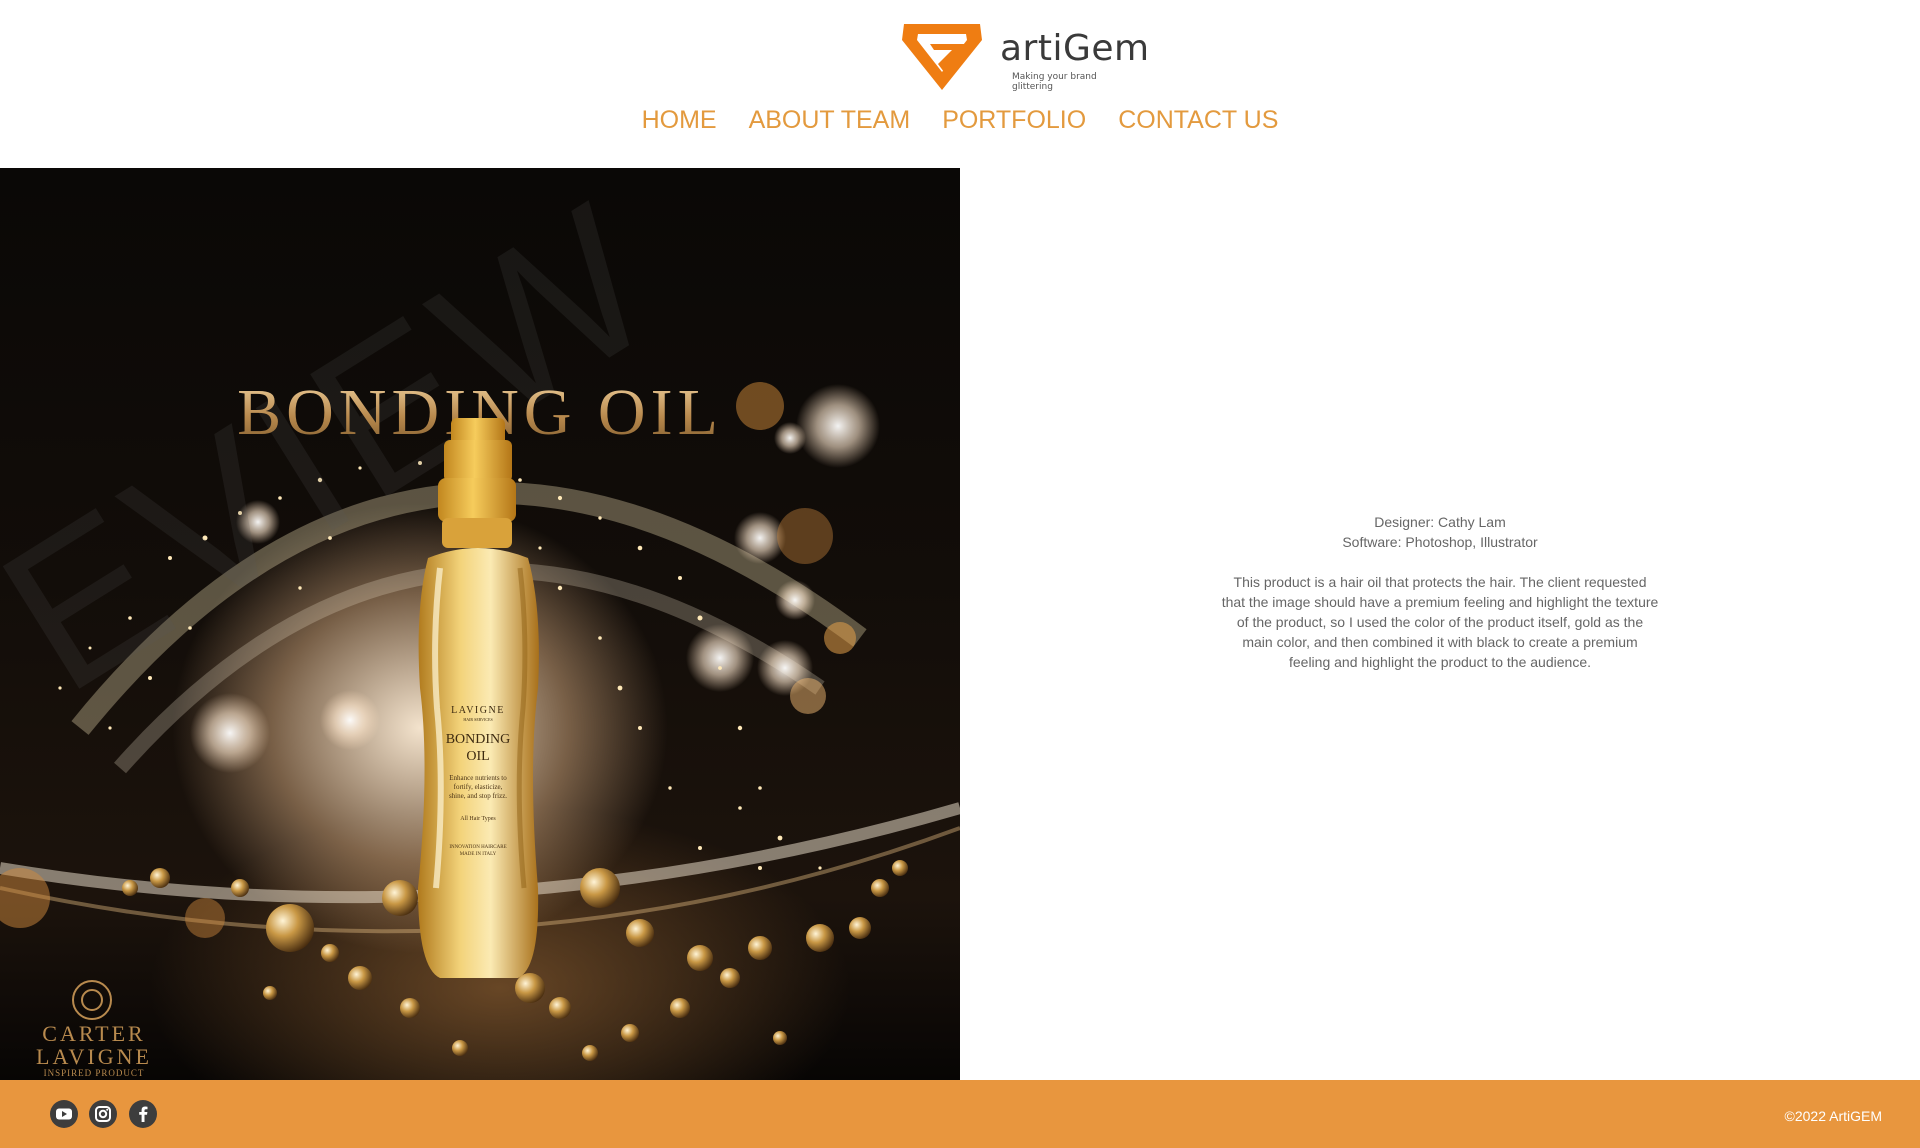 The image size is (1920, 1148). What do you see at coordinates (942, 57) in the screenshot?
I see `gem-logo-icon` at bounding box center [942, 57].